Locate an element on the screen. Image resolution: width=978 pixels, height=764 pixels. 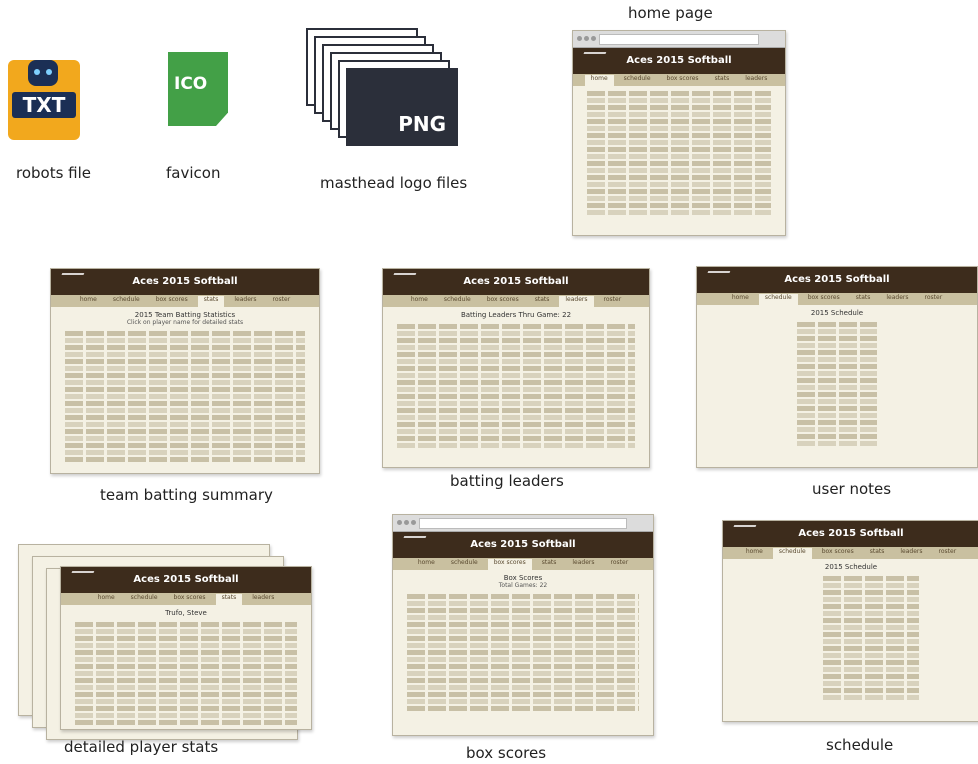
favicon-label: favicon is located at coordinates (193, 173).